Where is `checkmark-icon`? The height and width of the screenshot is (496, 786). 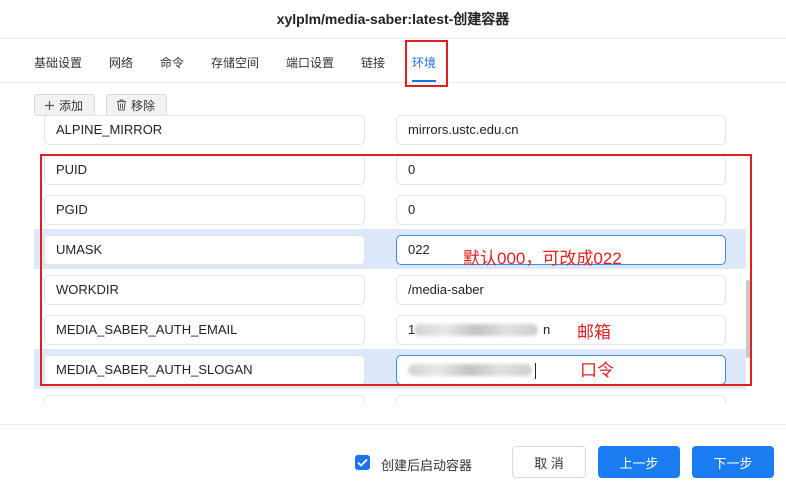
checkmark-icon is located at coordinates (362, 462).